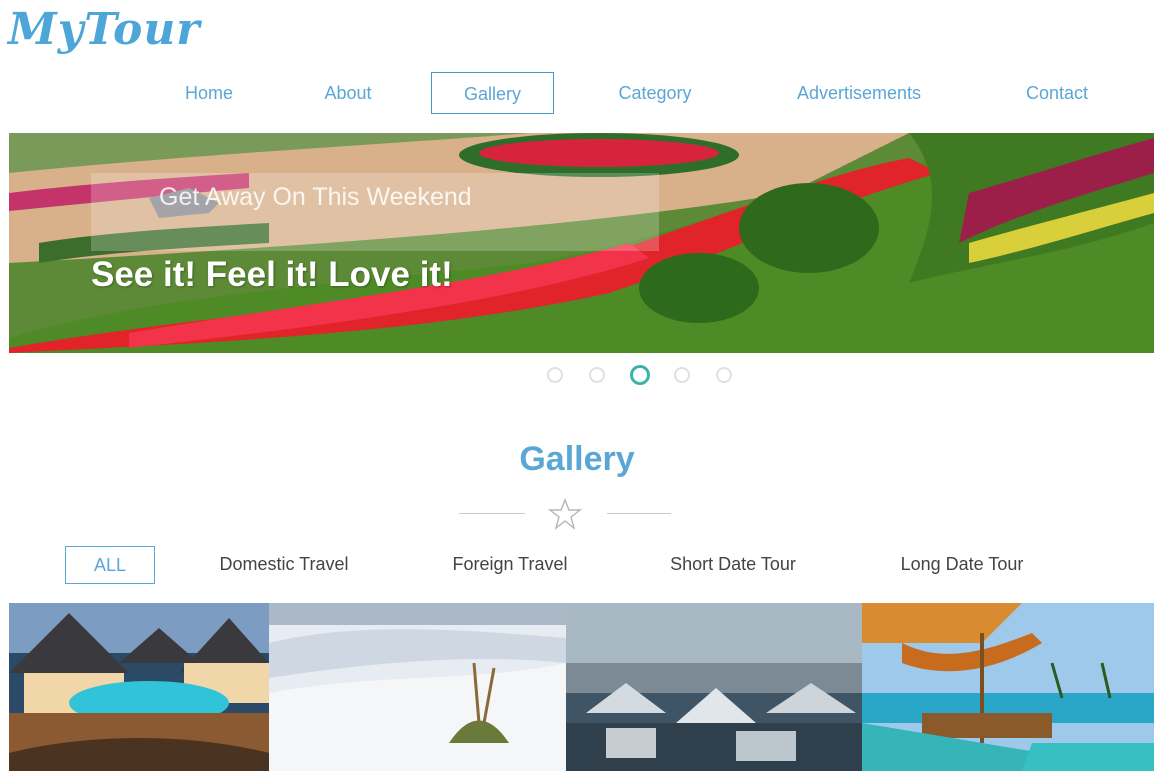 This screenshot has height=771, width=1154. Describe the element at coordinates (577, 375) in the screenshot. I see `slider-pagination` at that location.